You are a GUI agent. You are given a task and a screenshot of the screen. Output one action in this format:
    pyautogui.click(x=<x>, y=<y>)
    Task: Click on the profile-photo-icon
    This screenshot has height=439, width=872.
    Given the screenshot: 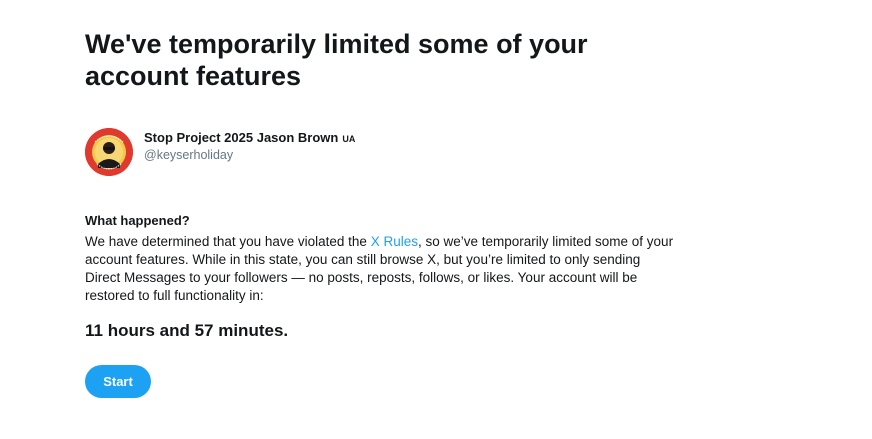 What is the action you would take?
    pyautogui.click(x=109, y=152)
    